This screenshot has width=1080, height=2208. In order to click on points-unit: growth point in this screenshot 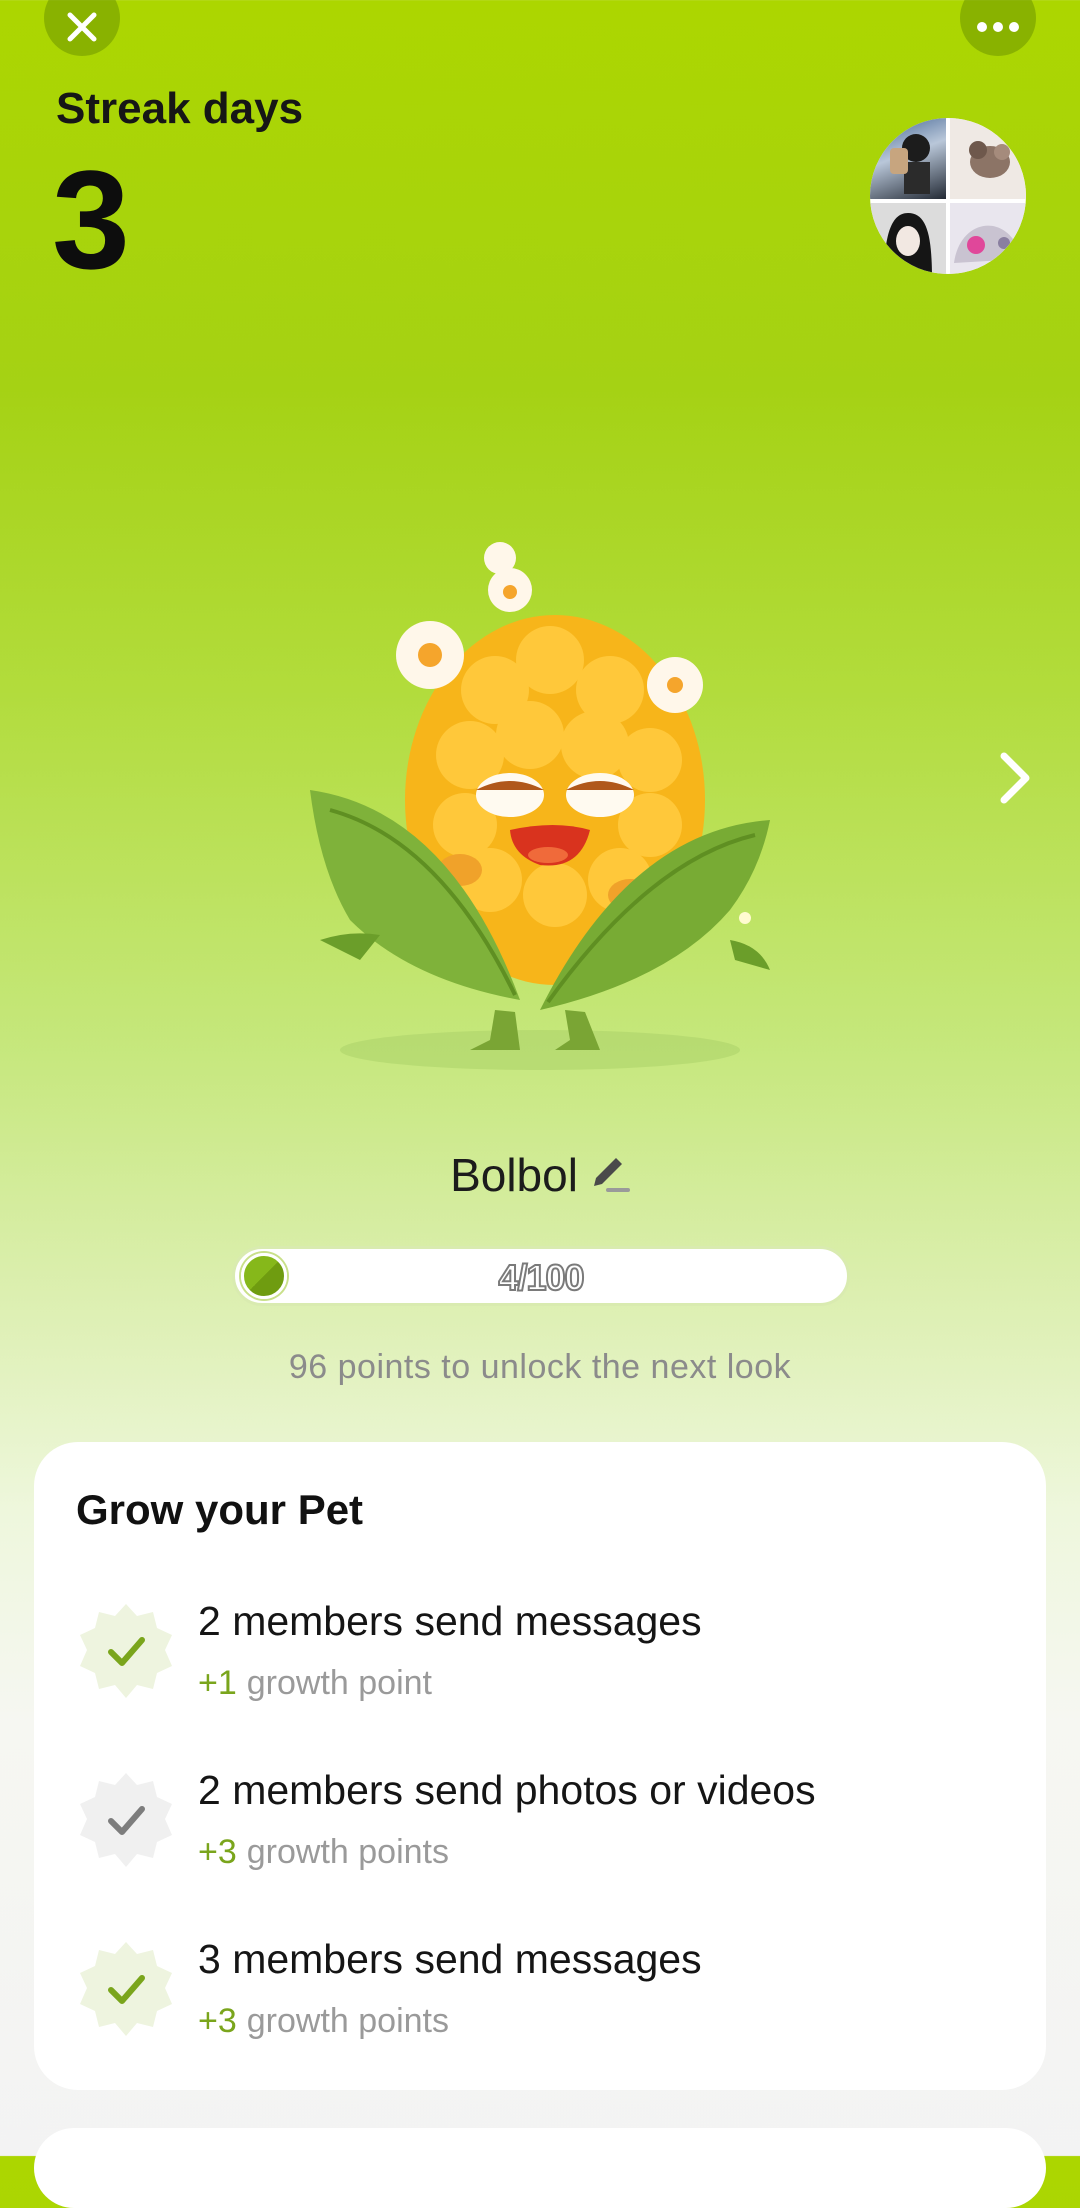, I will do `click(339, 1683)`.